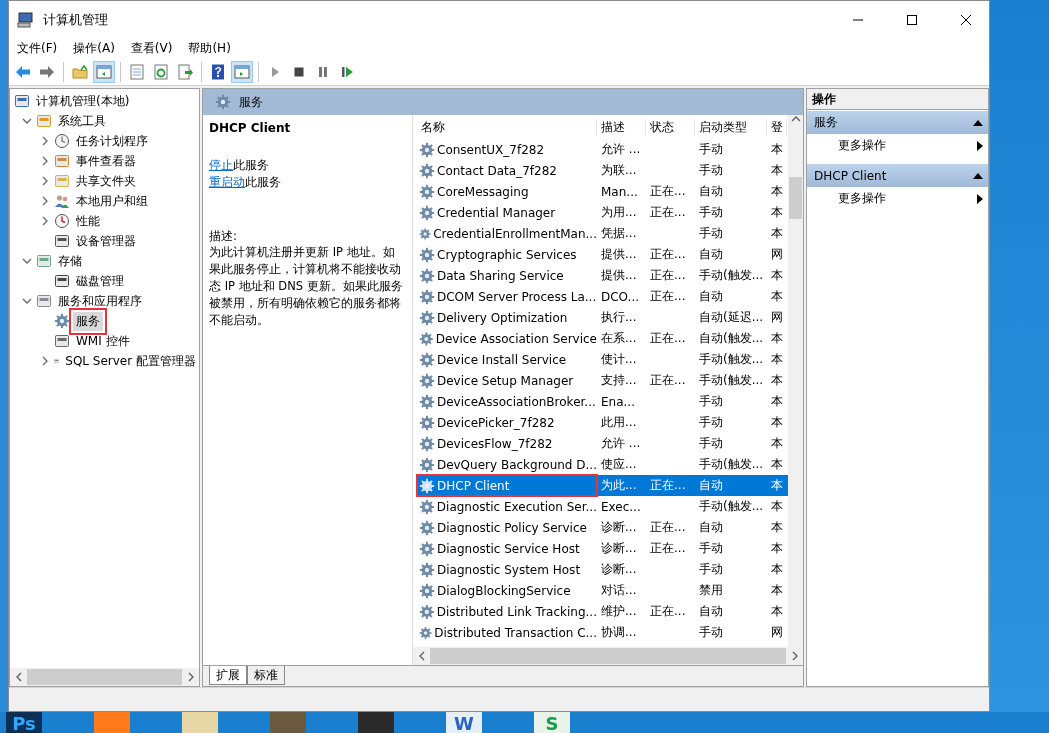  I want to click on service-row: Diagnostic System Host 诊断... 手动 本, so click(602, 569).